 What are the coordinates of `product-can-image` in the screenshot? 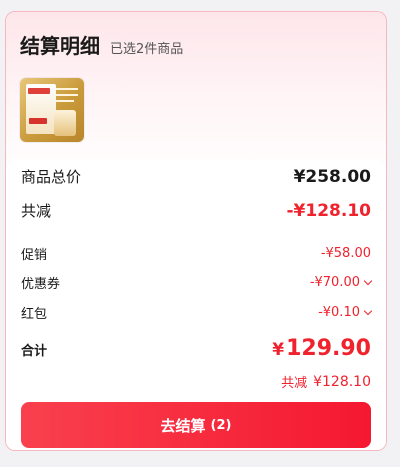 It's located at (65, 123).